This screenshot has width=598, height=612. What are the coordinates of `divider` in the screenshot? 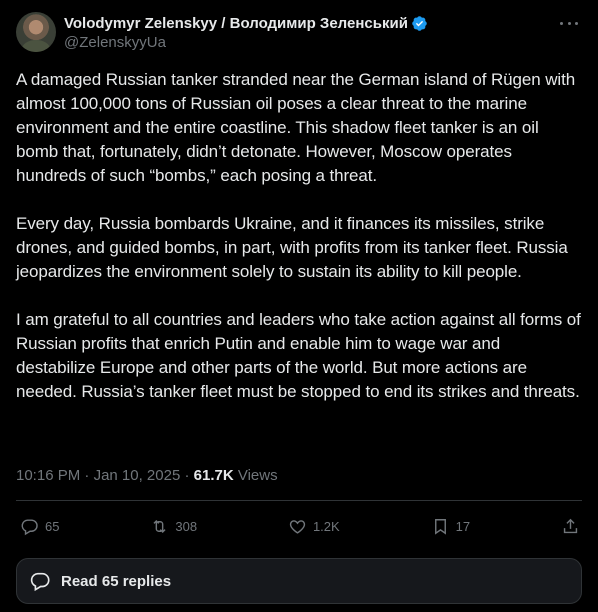 It's located at (299, 500).